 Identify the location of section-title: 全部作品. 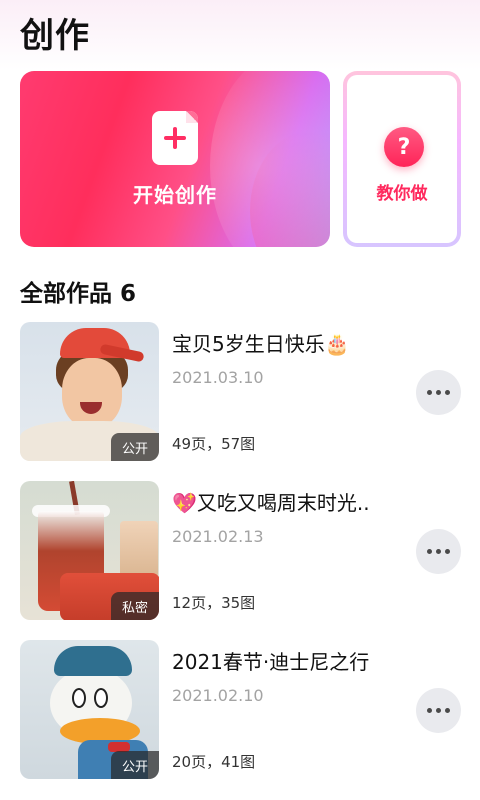
(66, 294).